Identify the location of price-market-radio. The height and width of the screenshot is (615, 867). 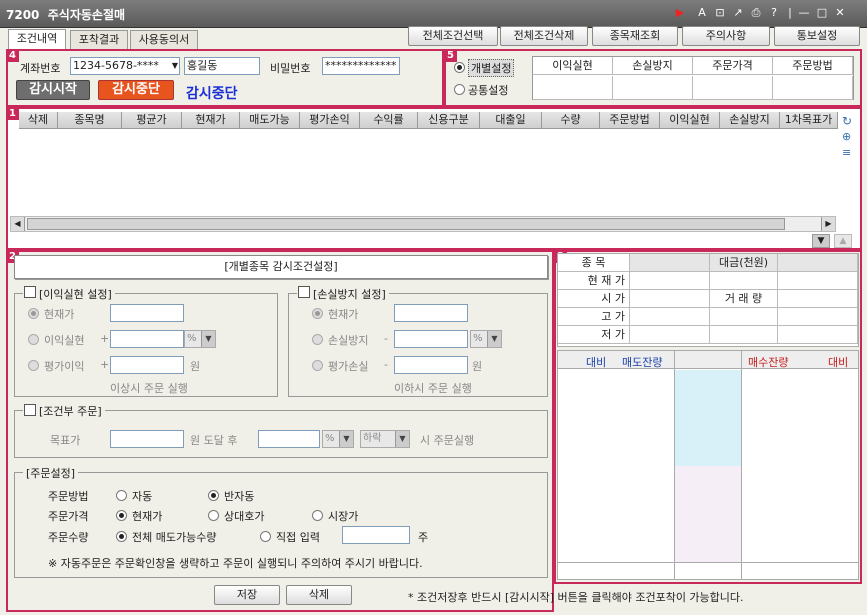
(317, 515).